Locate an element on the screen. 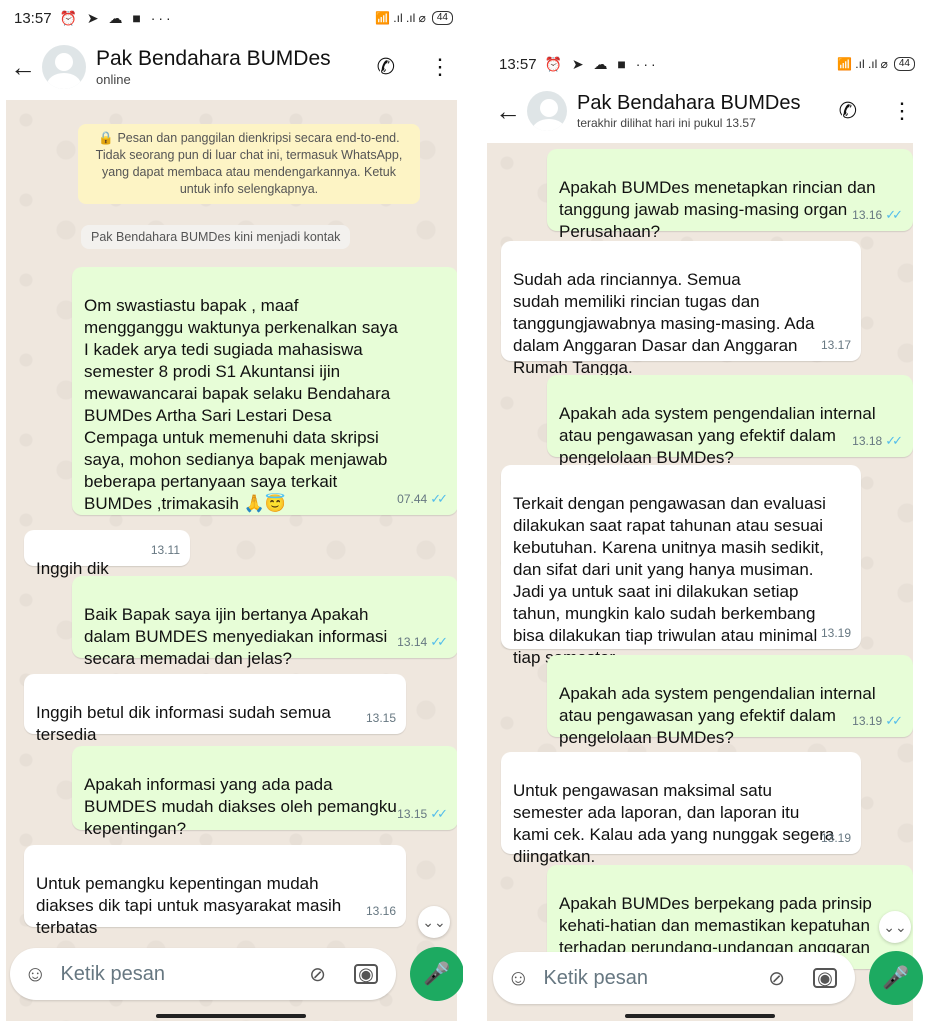 The image size is (925, 1021). message-meta: 13.17 is located at coordinates (836, 345).